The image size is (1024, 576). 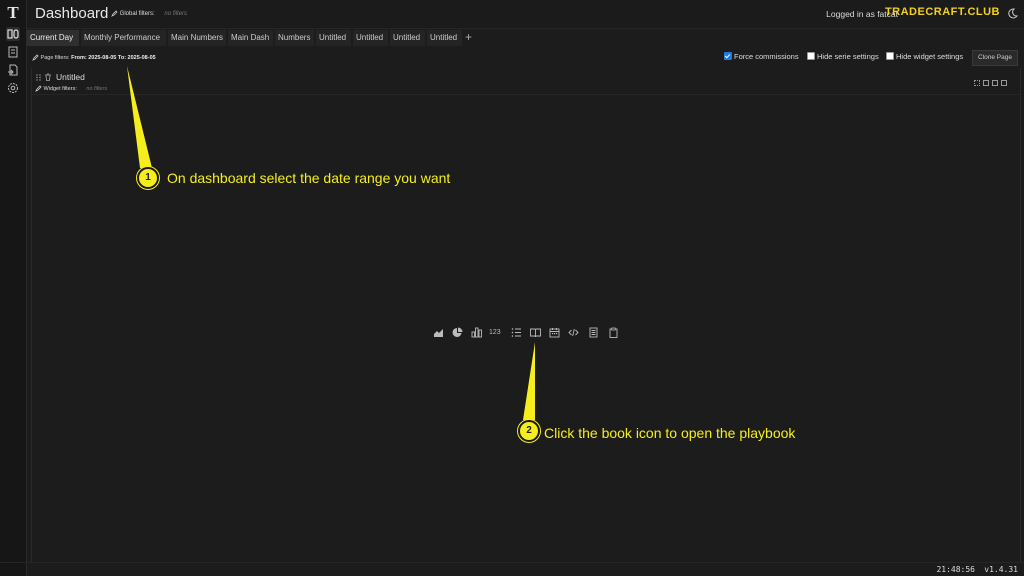 I want to click on force-commissions-label: Force commissions, so click(x=766, y=56).